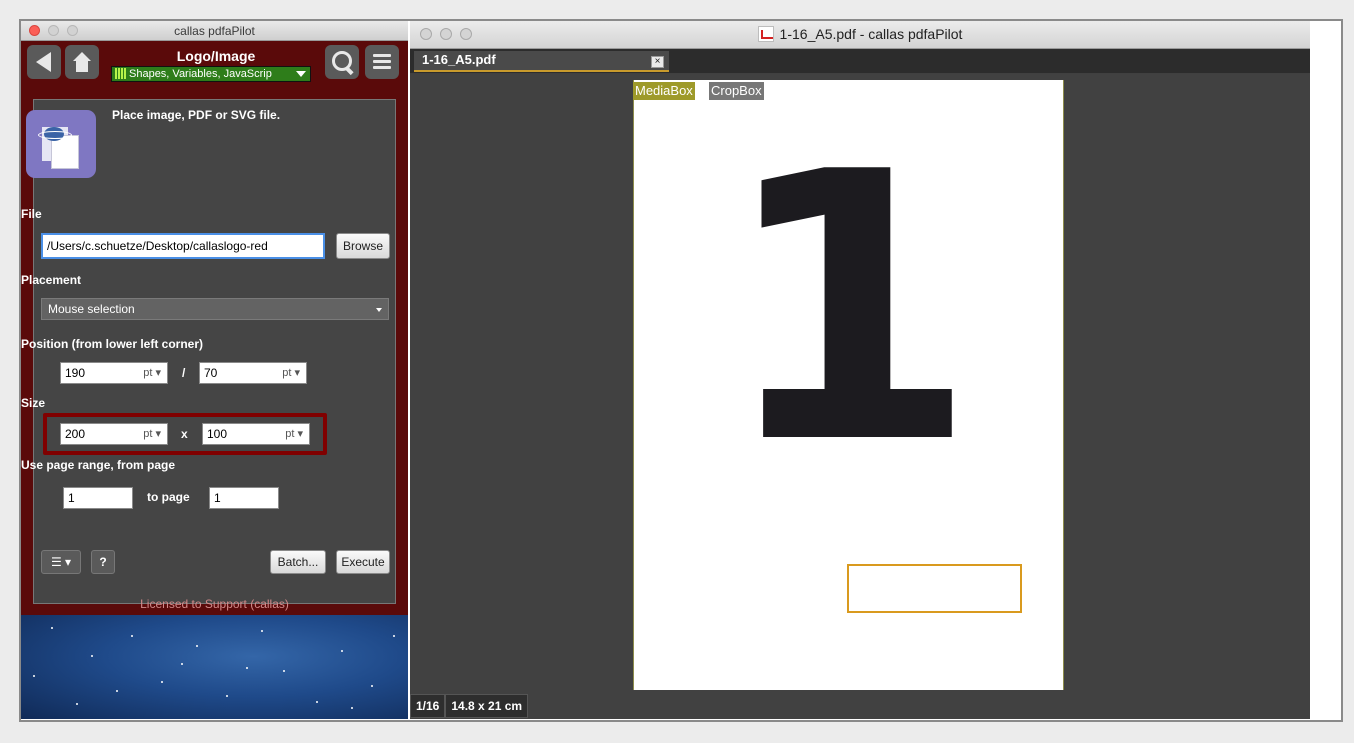 Image resolution: width=1354 pixels, height=743 pixels. What do you see at coordinates (121, 73) in the screenshot?
I see `category-bars-icon` at bounding box center [121, 73].